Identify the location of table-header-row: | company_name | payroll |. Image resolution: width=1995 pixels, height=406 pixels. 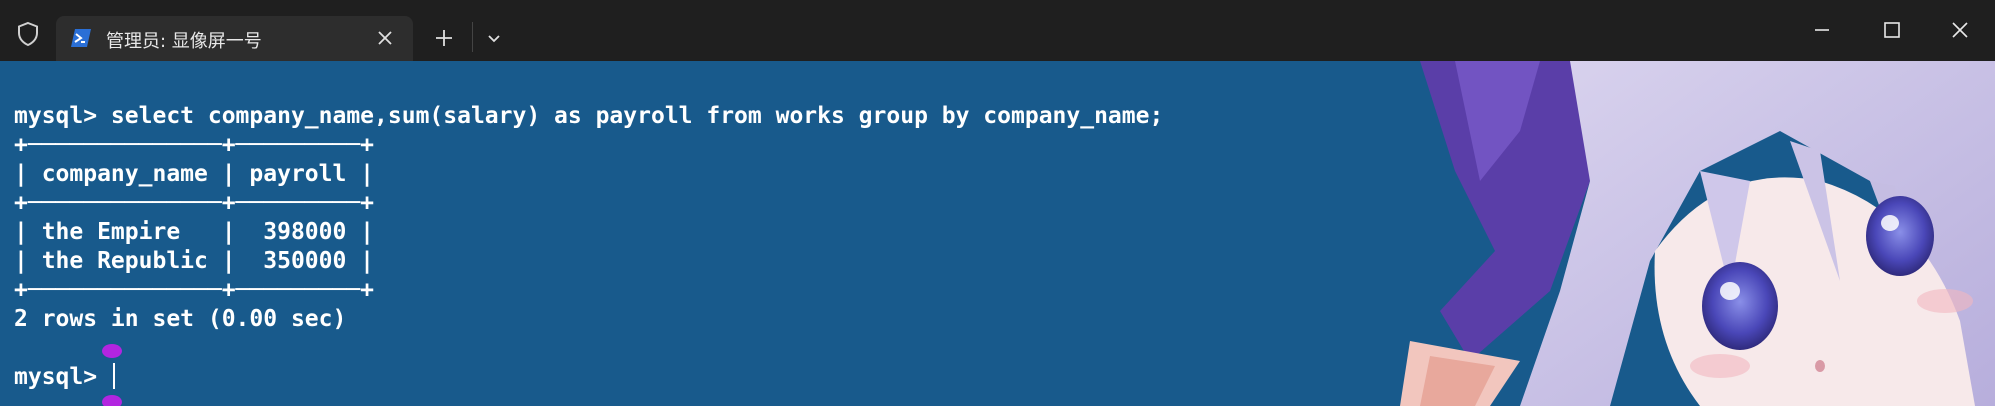
(194, 174).